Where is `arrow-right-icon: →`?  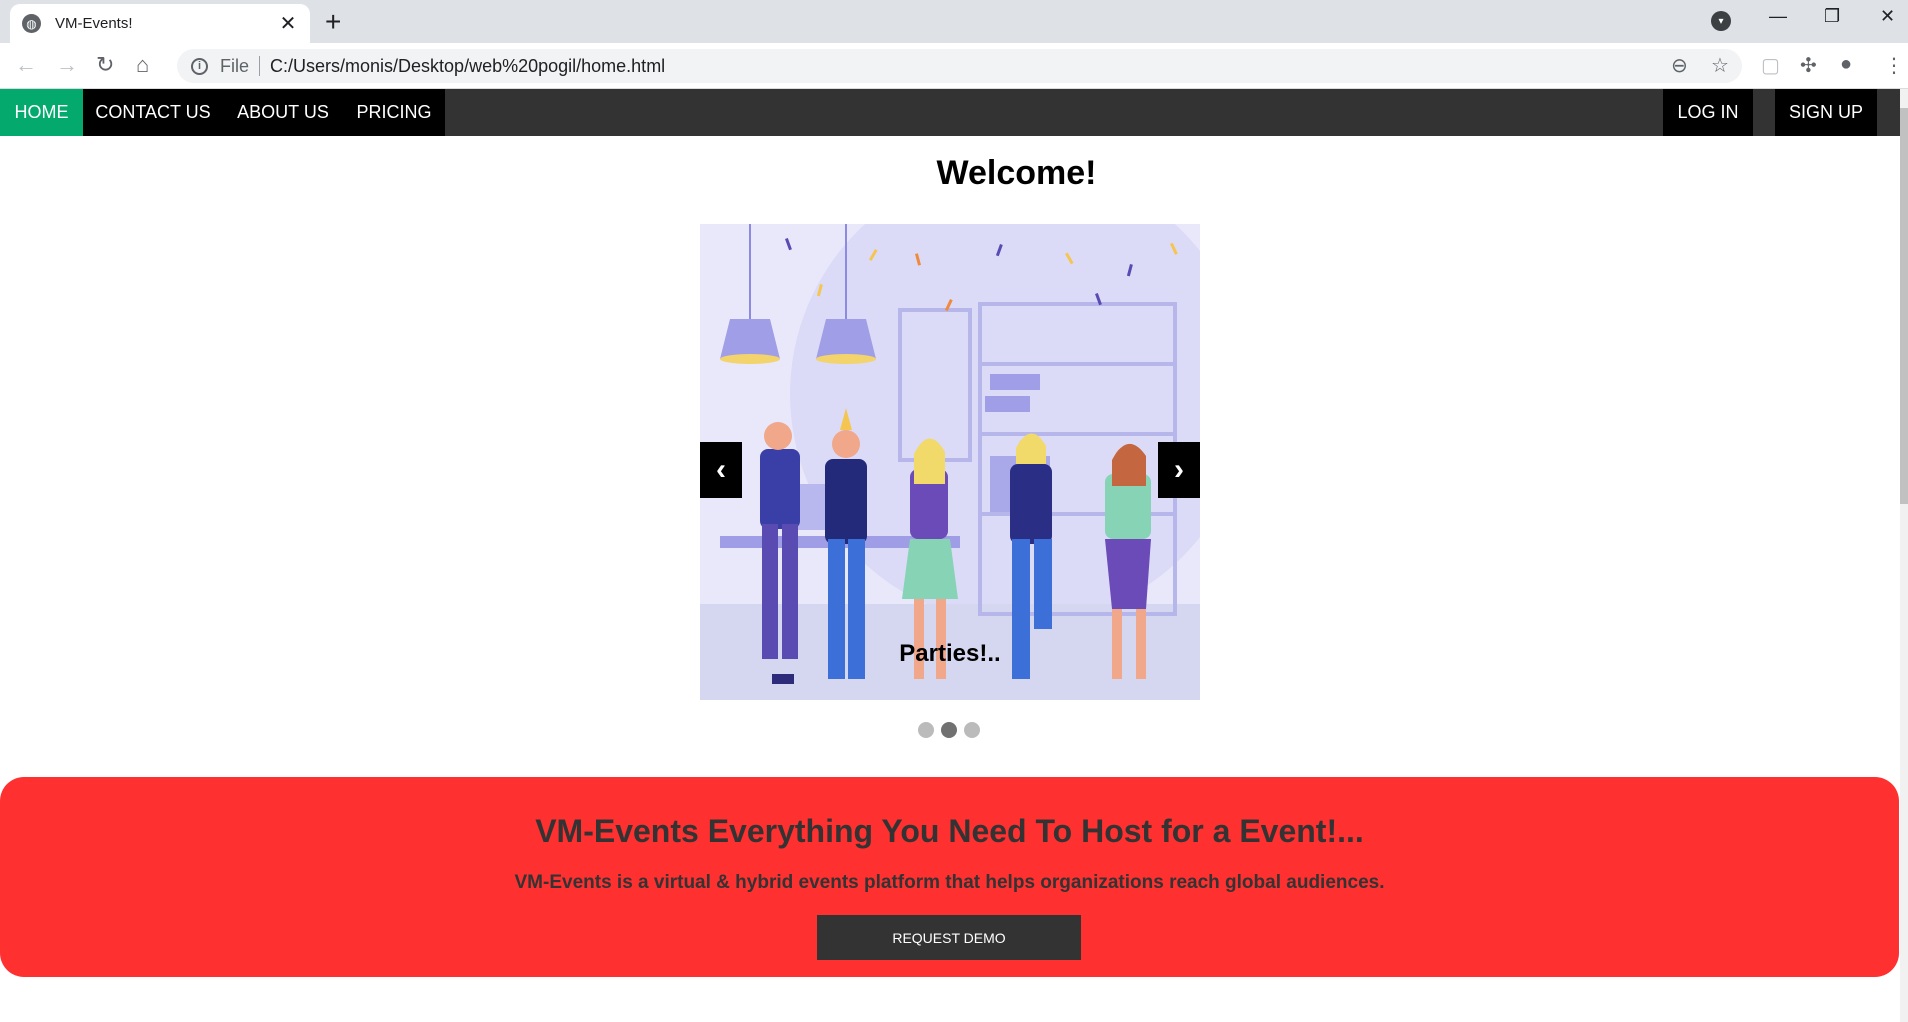
arrow-right-icon: → is located at coordinates (67, 65).